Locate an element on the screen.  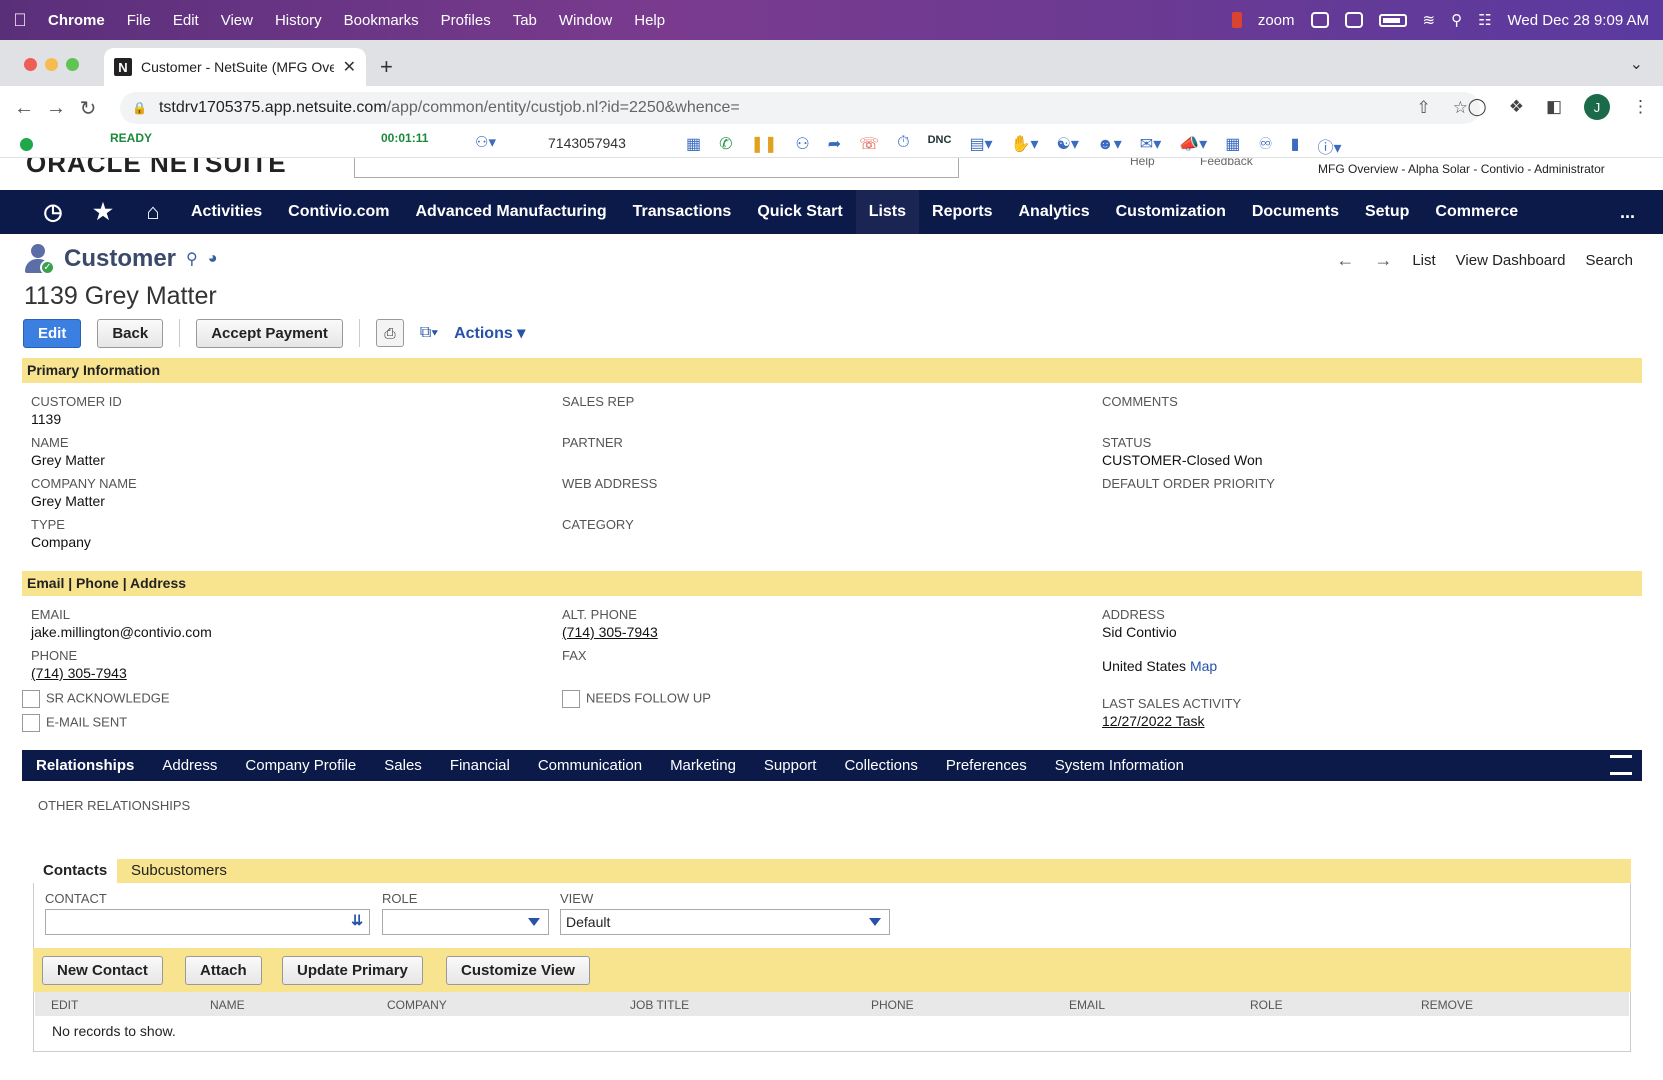
close-window-icon is located at coordinates (30, 64).